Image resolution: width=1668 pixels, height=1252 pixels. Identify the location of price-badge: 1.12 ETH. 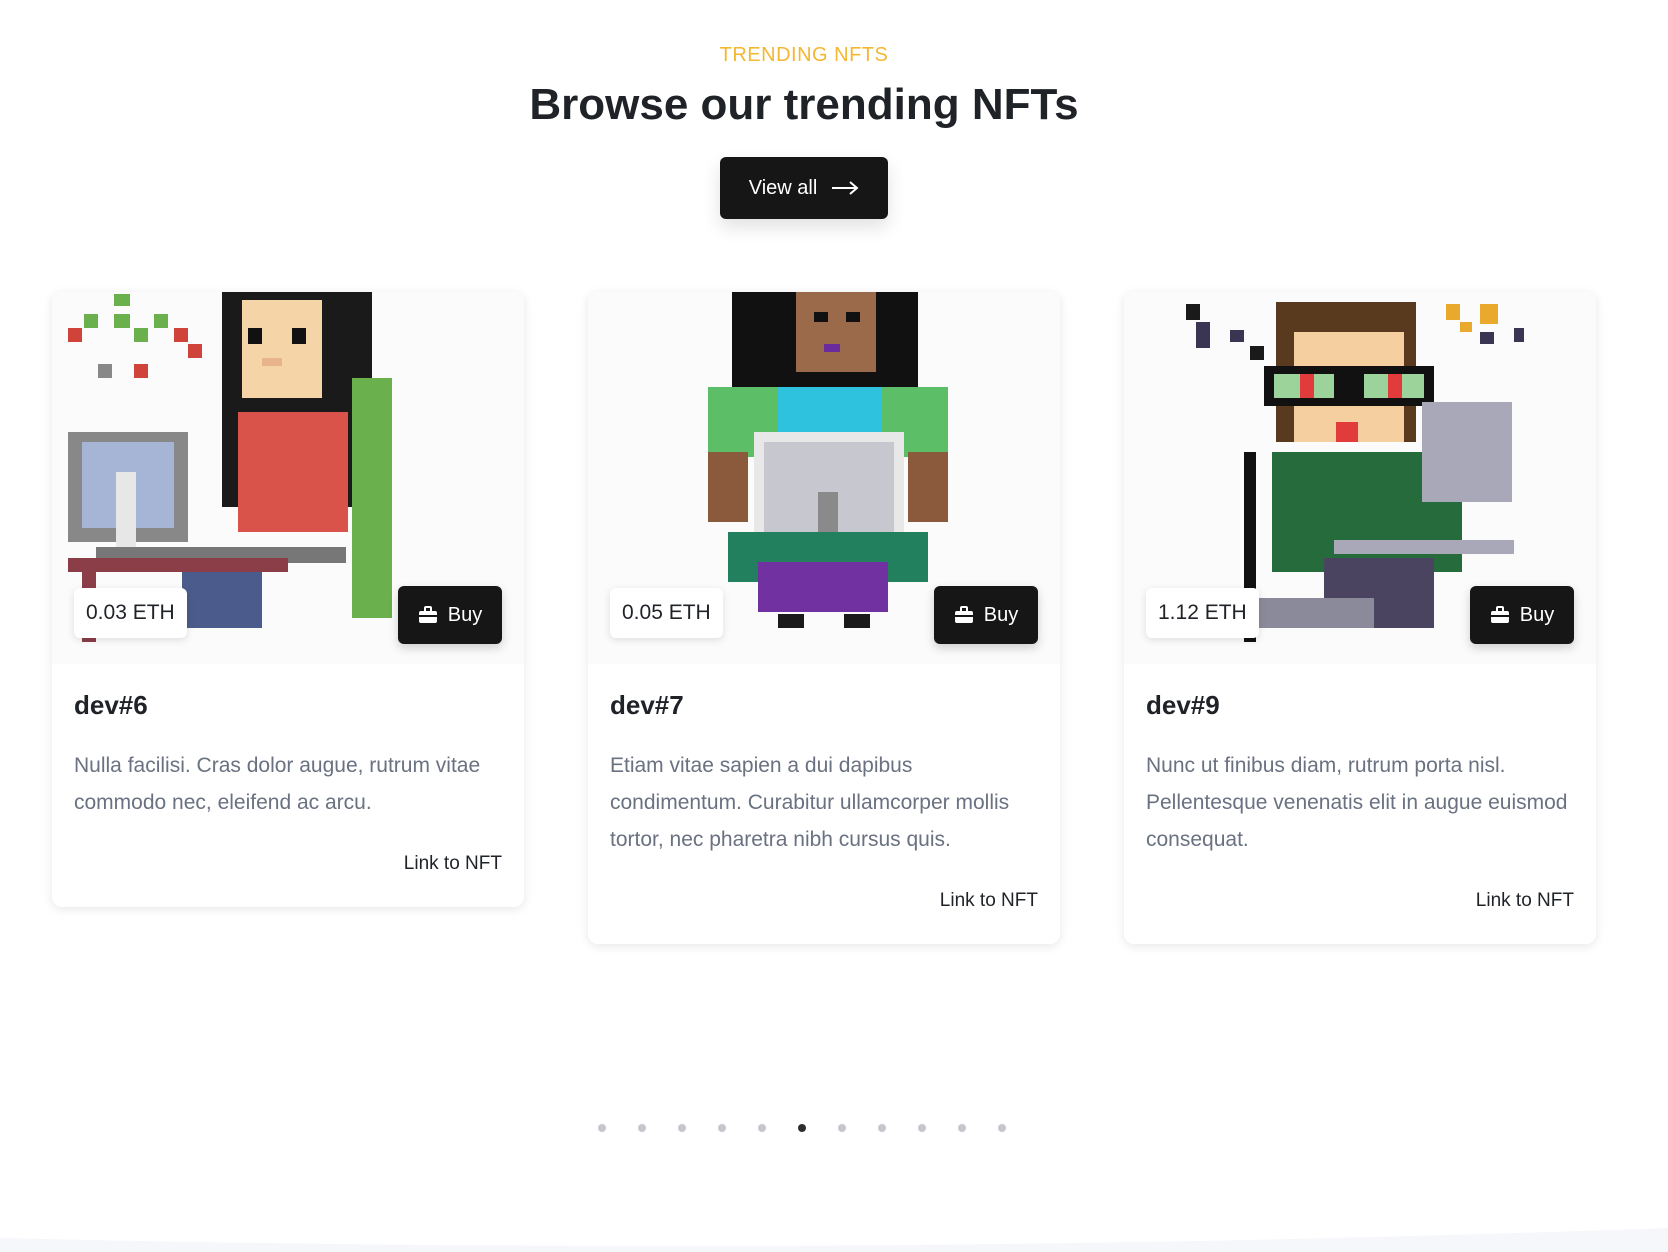
(1202, 613).